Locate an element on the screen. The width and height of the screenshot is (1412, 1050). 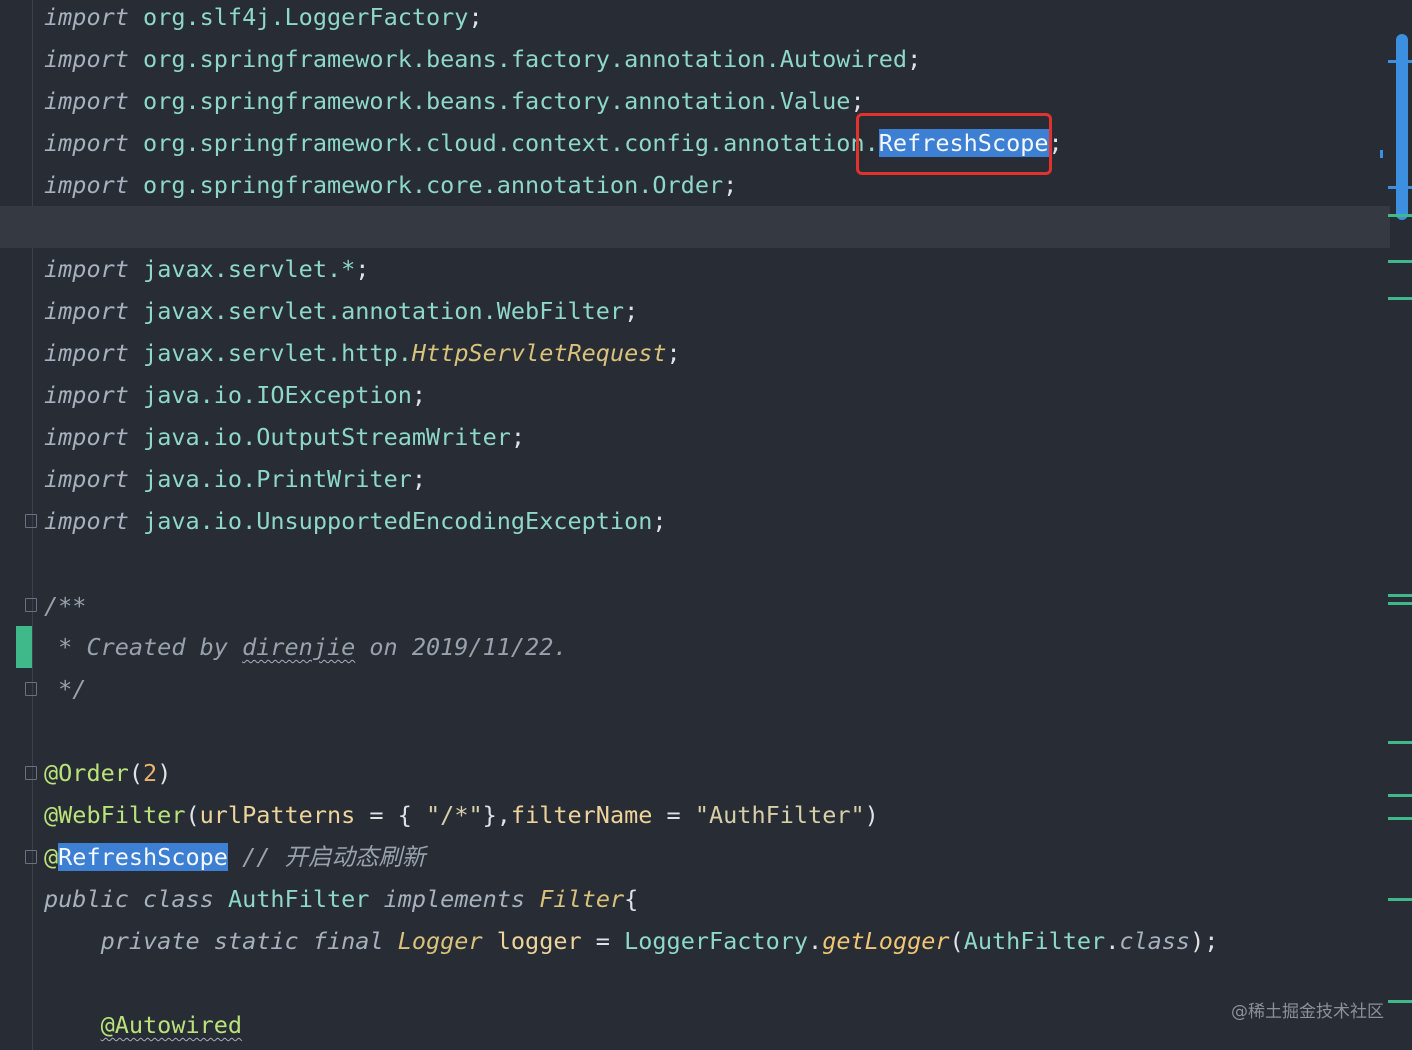
author-name: direnjie is located at coordinates (299, 647).